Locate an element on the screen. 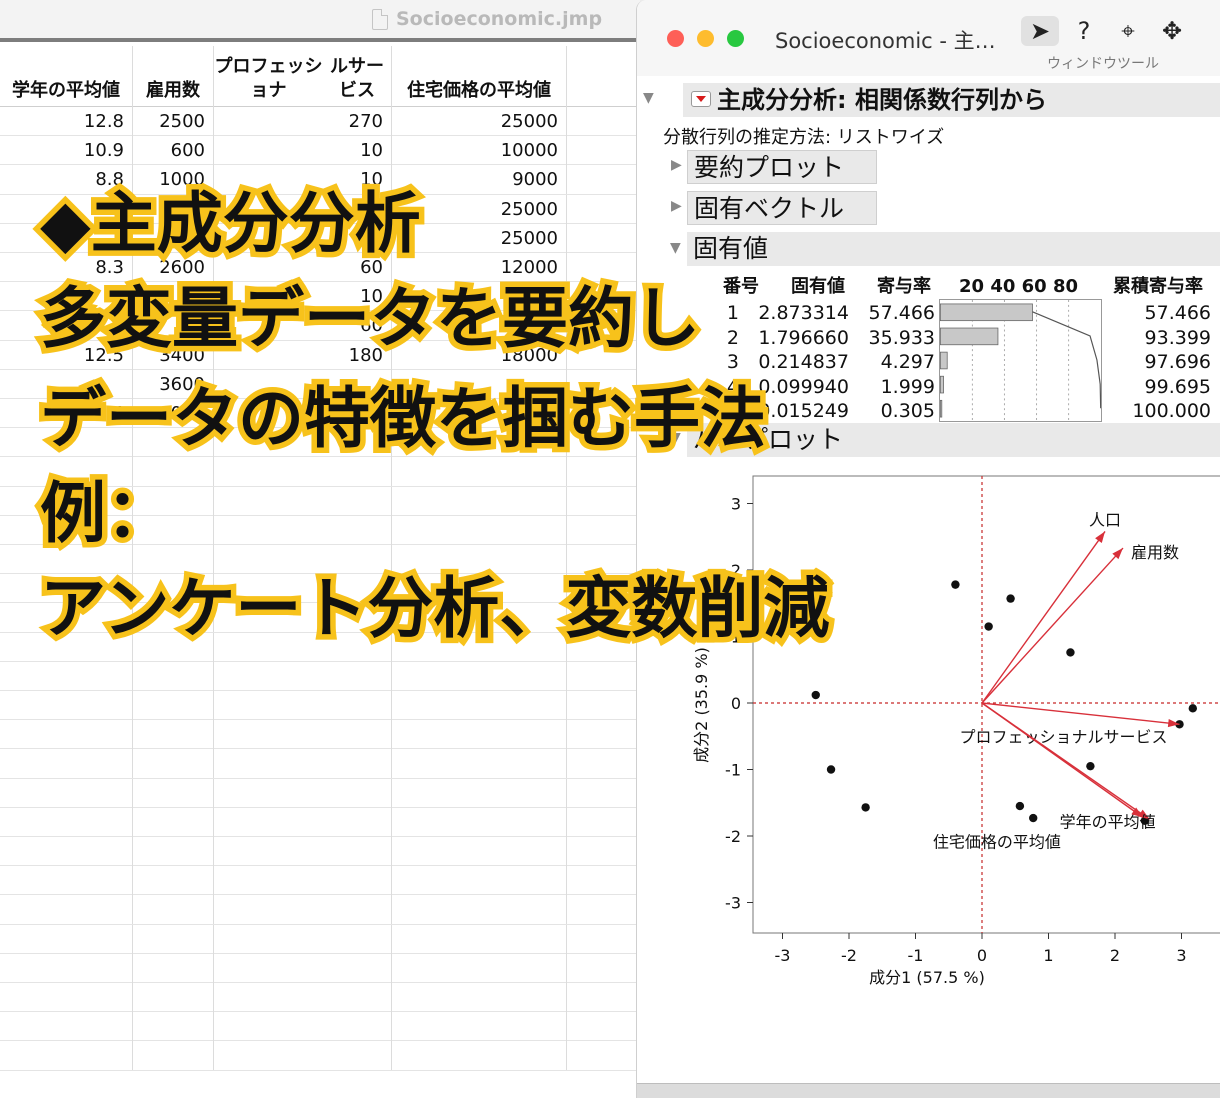 This screenshot has width=1220, height=1098. column-header: 雇用数 is located at coordinates (173, 76).